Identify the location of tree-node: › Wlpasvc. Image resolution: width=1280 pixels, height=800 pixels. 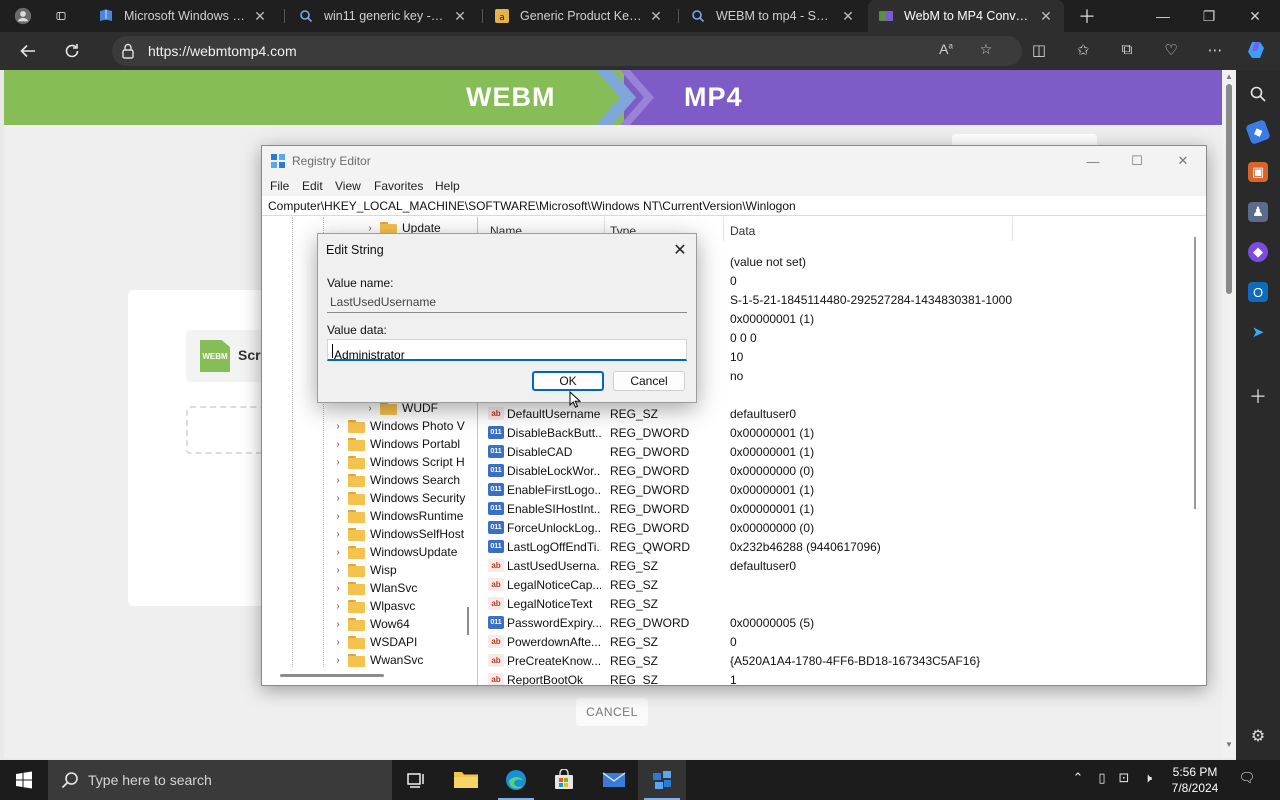
(373, 606).